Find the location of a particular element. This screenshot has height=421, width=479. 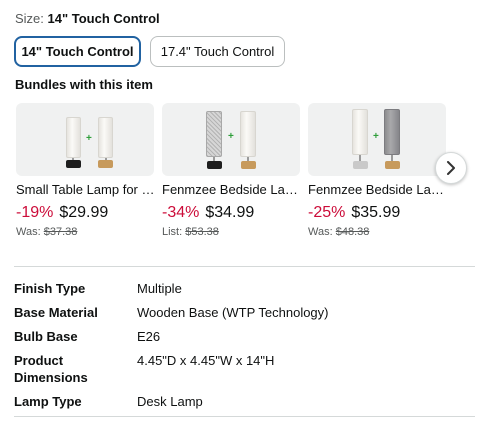

size-selector-label: Size: 14" Touch Control is located at coordinates (87, 18).